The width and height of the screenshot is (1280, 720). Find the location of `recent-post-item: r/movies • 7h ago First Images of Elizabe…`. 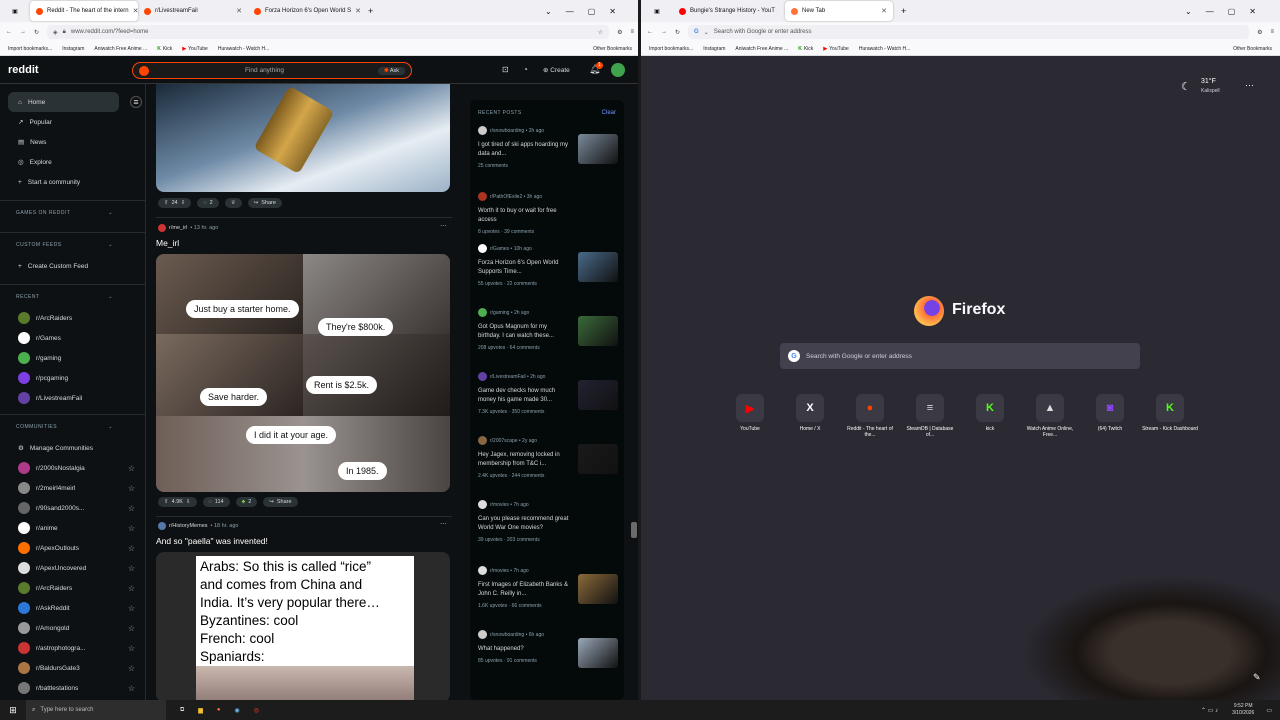

recent-post-item: r/movies • 7h ago First Images of Elizabe… is located at coordinates (548, 587).